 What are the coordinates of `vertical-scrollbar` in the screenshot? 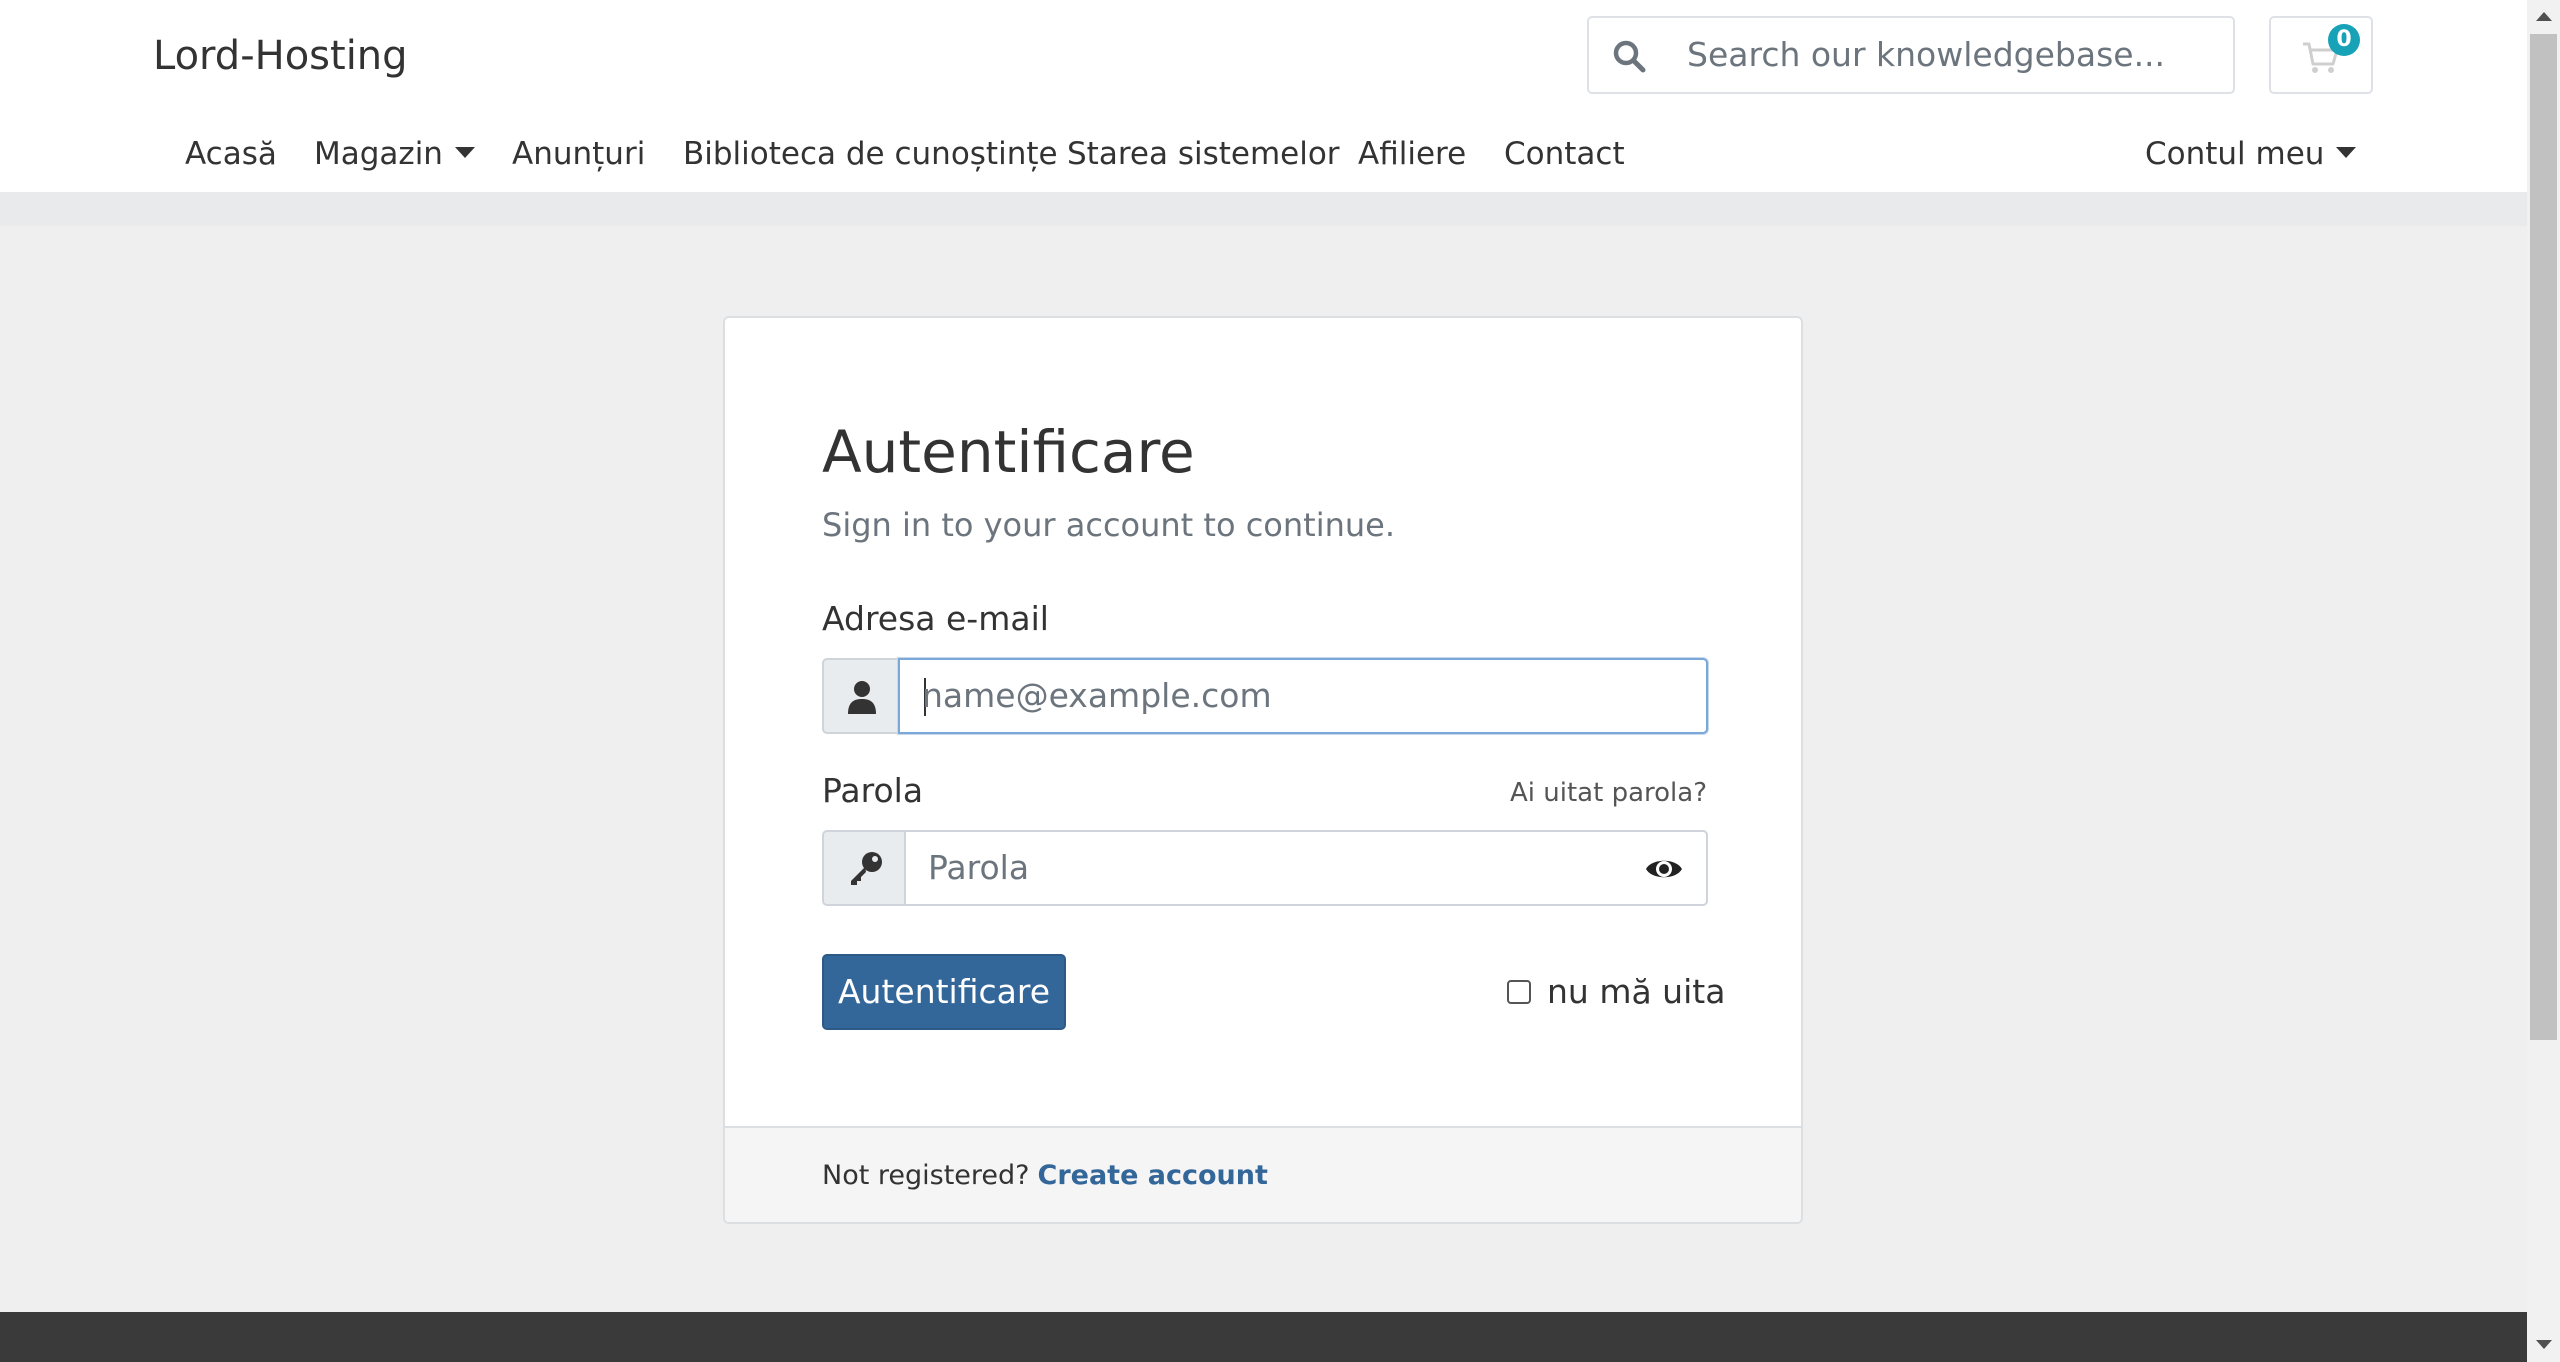 It's located at (2543, 681).